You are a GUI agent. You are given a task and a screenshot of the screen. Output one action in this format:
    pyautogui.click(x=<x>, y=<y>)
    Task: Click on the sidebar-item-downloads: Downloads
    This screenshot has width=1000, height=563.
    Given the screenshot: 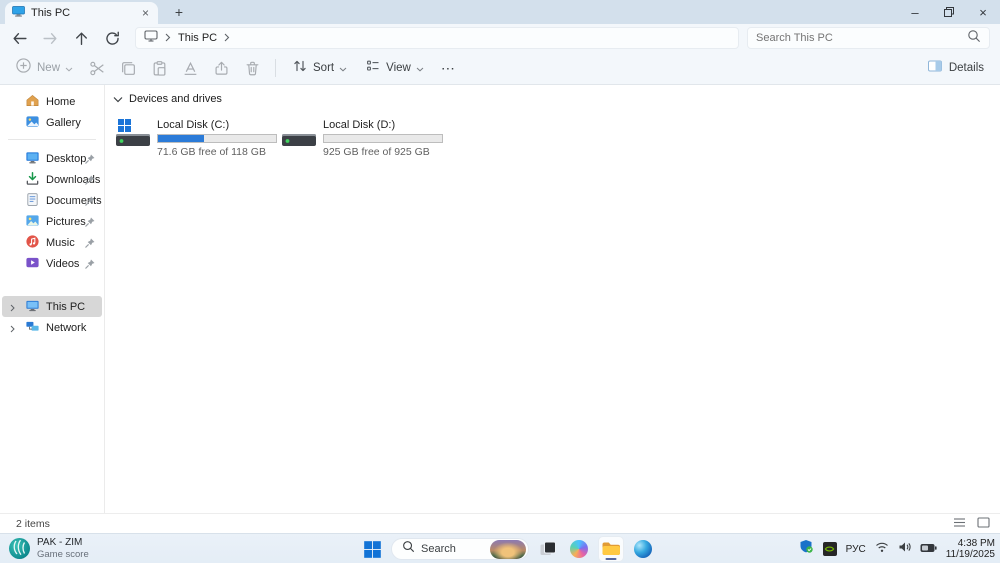 What is the action you would take?
    pyautogui.click(x=52, y=179)
    